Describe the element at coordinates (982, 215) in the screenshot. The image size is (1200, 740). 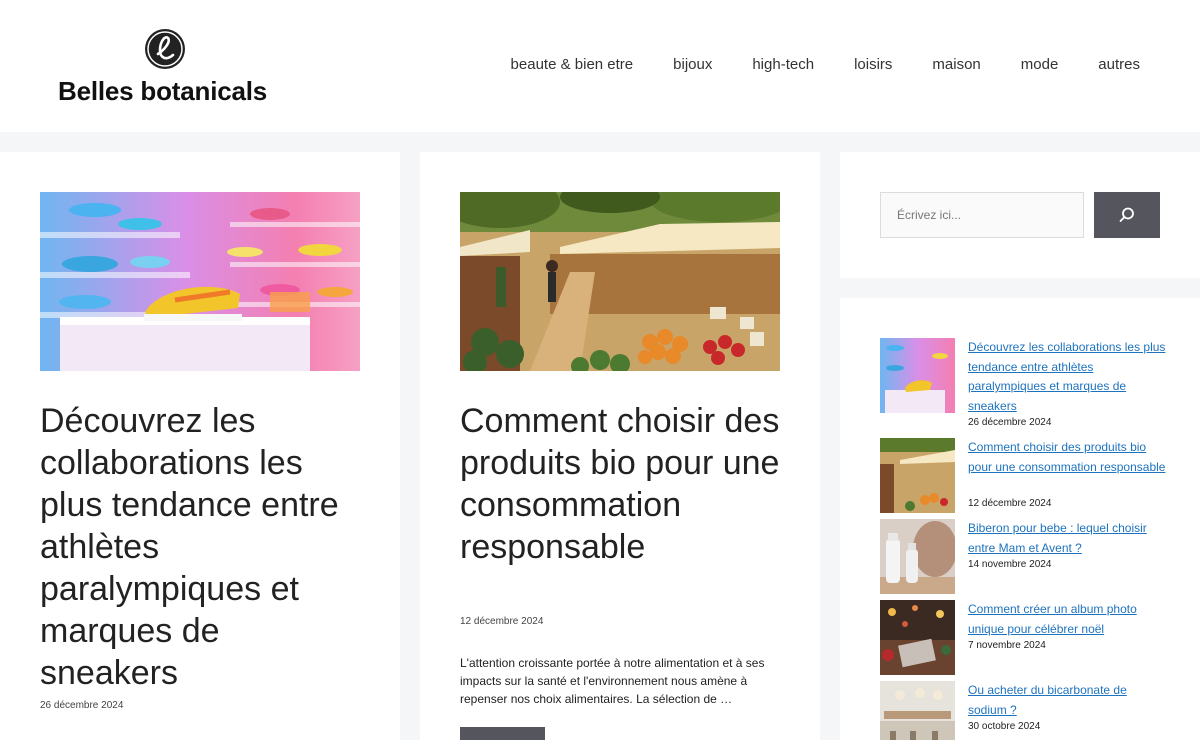
I see `search-input` at that location.